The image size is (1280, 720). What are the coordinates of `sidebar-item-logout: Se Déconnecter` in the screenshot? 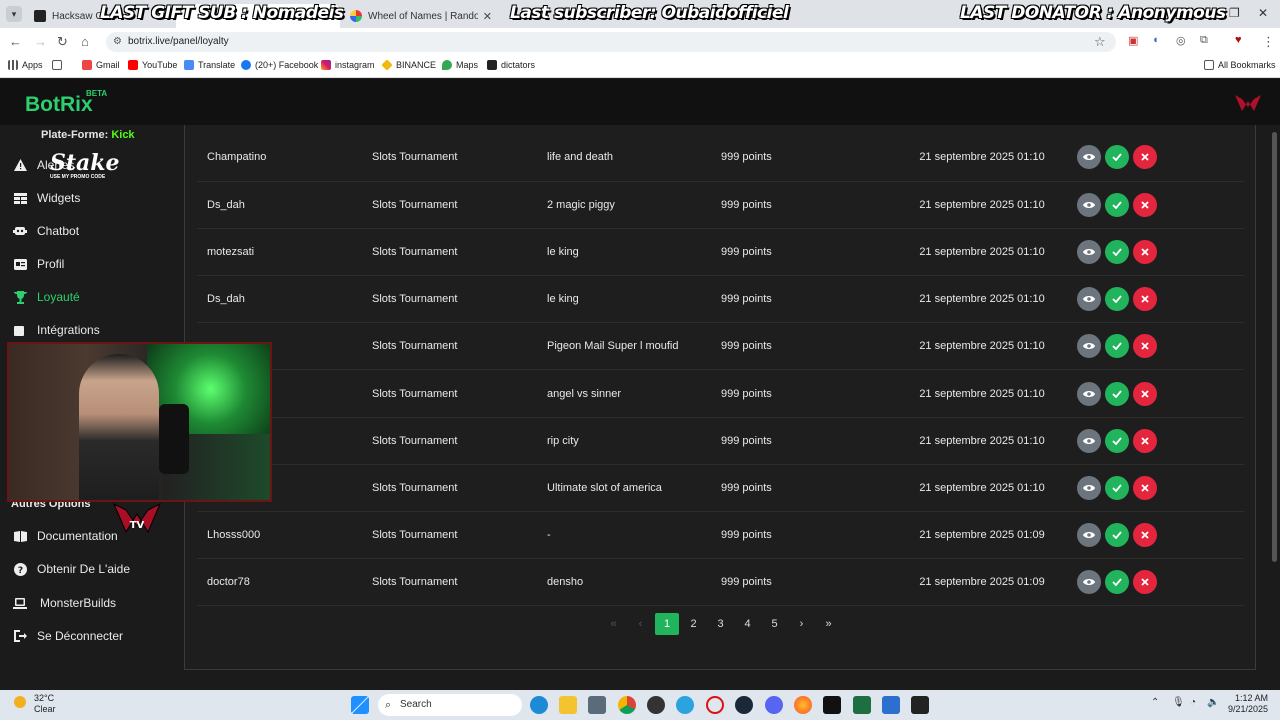 It's located at (68, 636).